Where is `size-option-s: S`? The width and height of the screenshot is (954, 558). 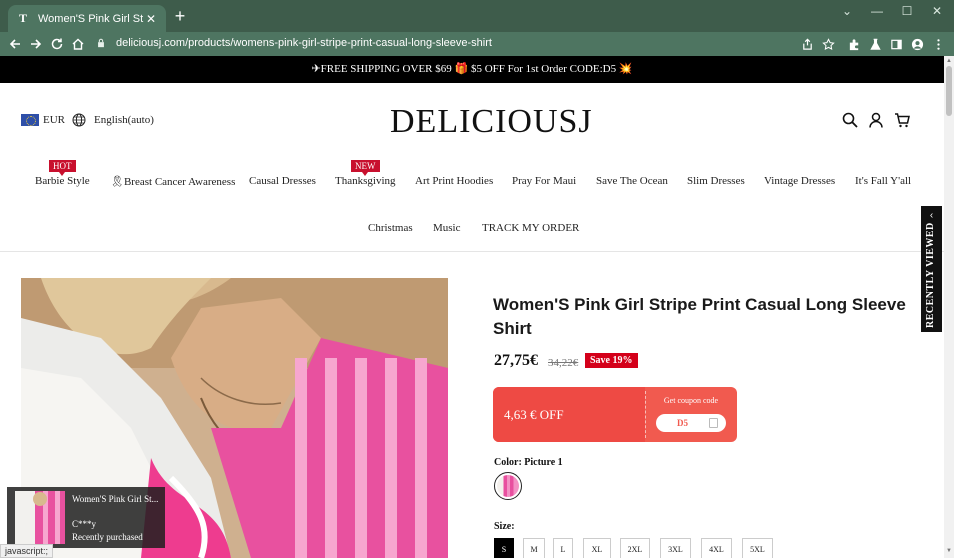 size-option-s: S is located at coordinates (504, 548).